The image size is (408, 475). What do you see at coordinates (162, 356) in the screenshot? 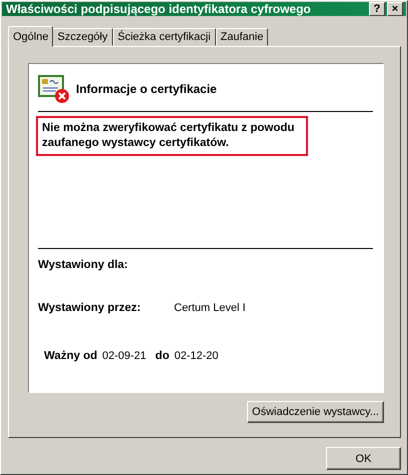
I see `valid-to-label: do` at bounding box center [162, 356].